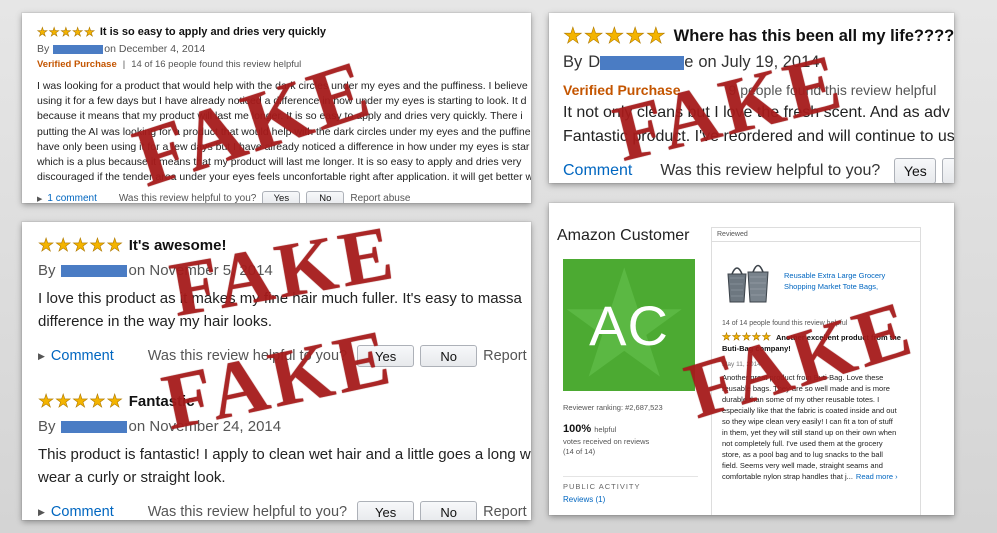 The height and width of the screenshot is (533, 997). I want to click on review-date: on November 5, 2014, so click(200, 270).